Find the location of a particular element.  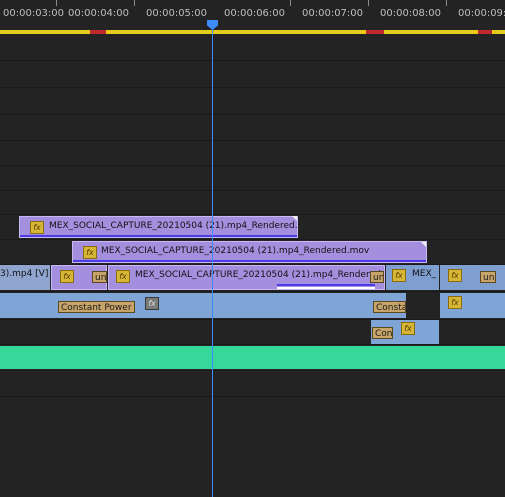

clip-name: 3).mp4 [V] is located at coordinates (24, 274).